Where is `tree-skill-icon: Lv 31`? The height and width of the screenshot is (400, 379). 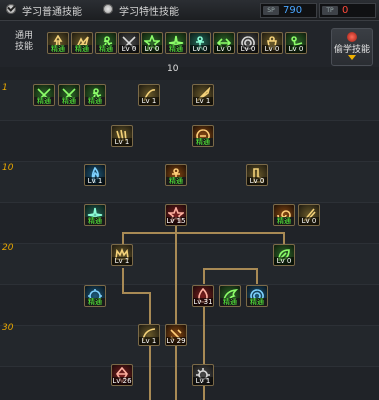
tree-skill-icon: Lv 31 is located at coordinates (203, 296).